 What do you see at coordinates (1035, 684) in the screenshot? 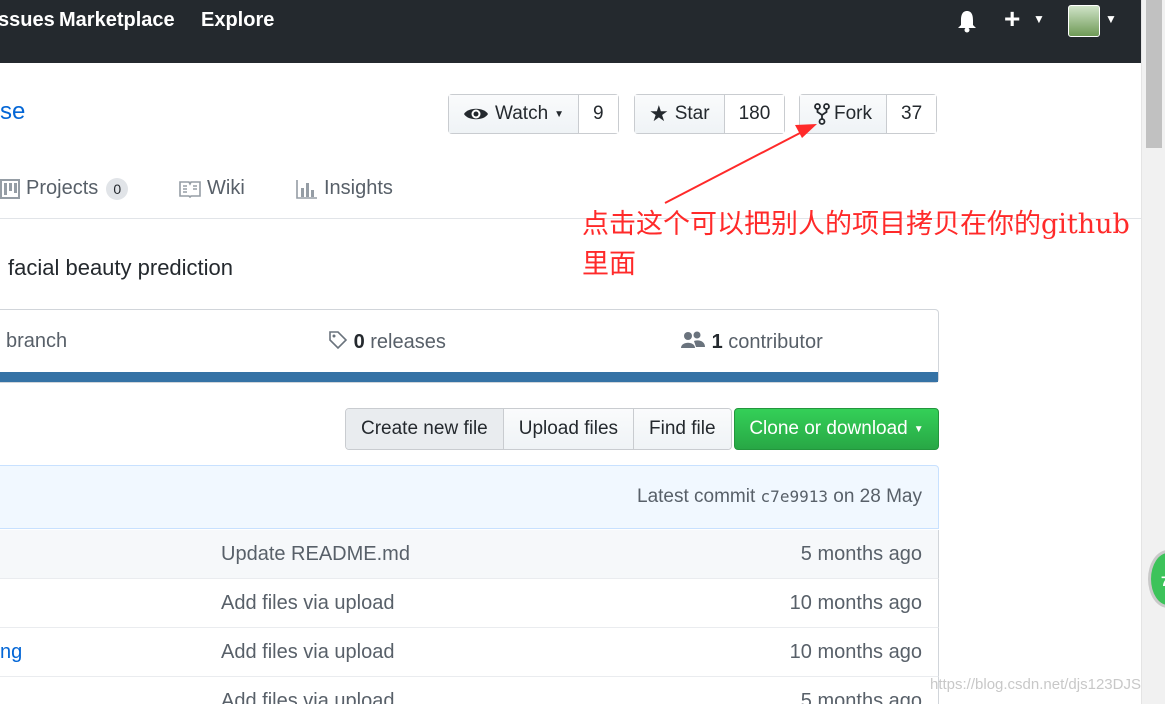
I see `watermark: https://blog.csdn.net/djs123DJS` at bounding box center [1035, 684].